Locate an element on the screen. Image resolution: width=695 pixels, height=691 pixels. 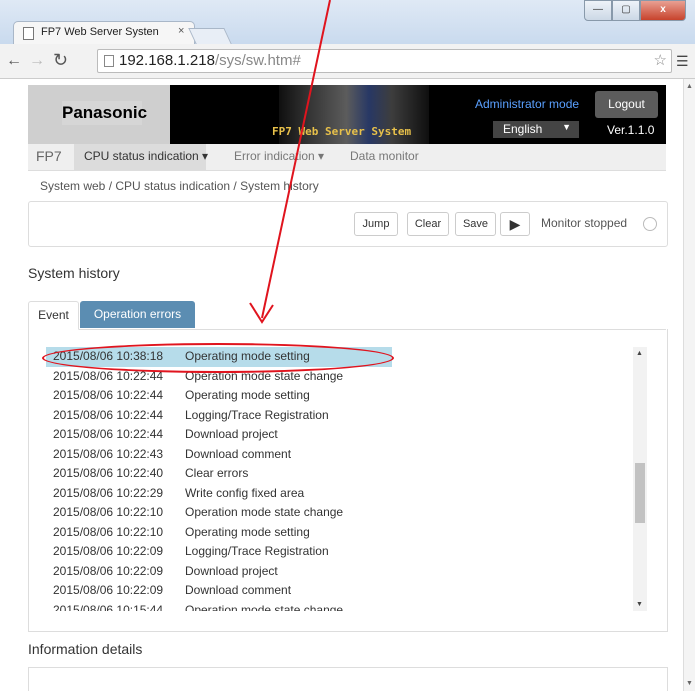
tab-title: FP7 Web Server Systen is located at coordinates (100, 32).